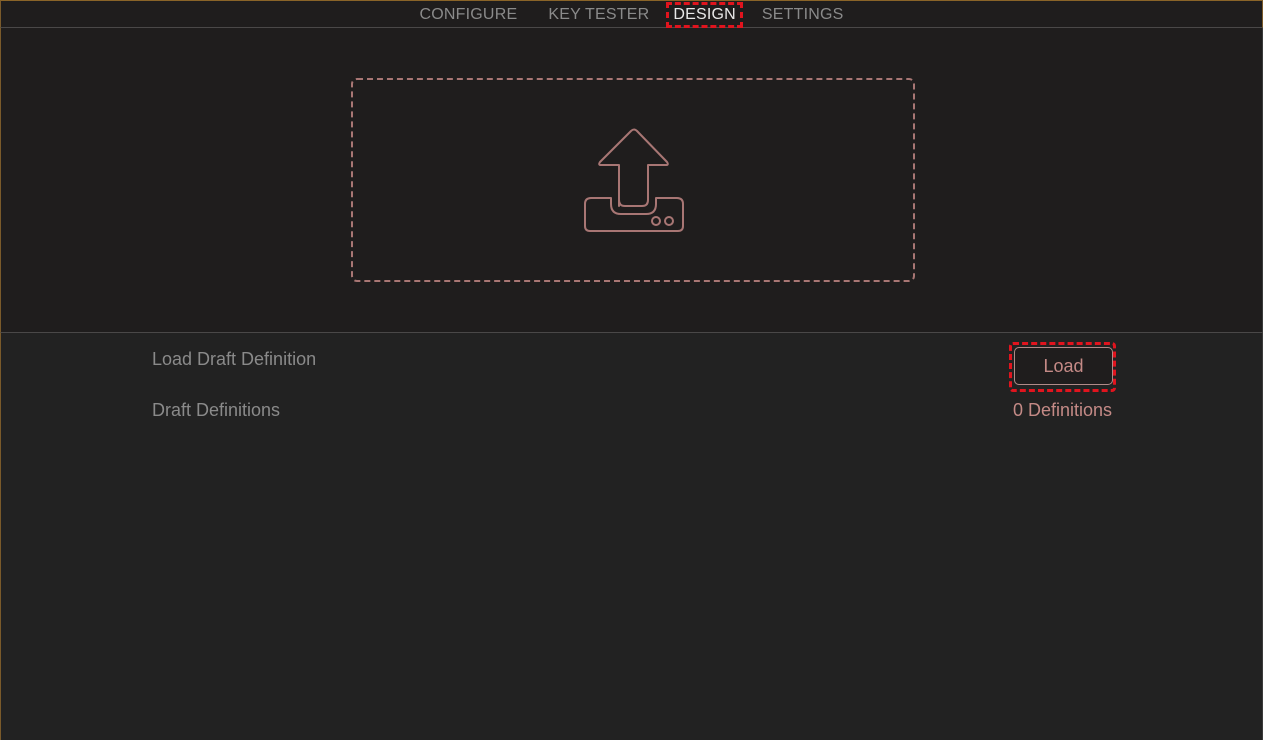  What do you see at coordinates (704, 15) in the screenshot?
I see `tab-design: DESIGN` at bounding box center [704, 15].